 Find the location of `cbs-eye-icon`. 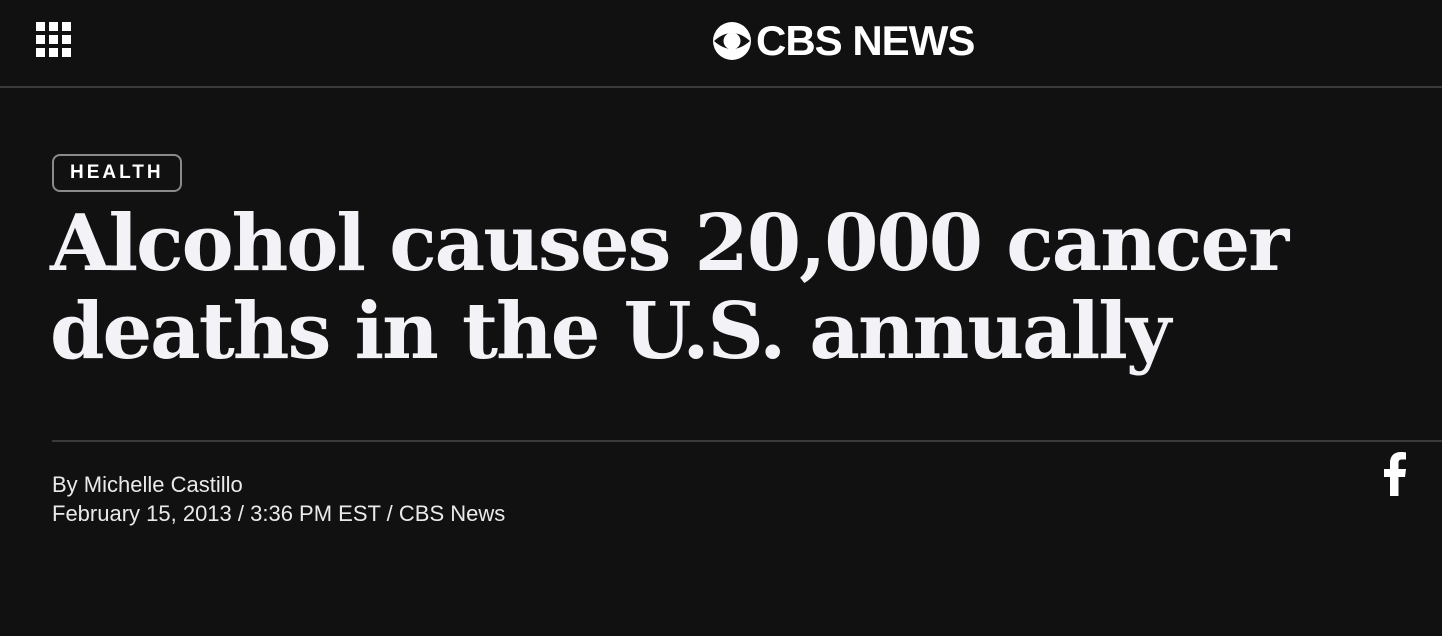

cbs-eye-icon is located at coordinates (732, 41).